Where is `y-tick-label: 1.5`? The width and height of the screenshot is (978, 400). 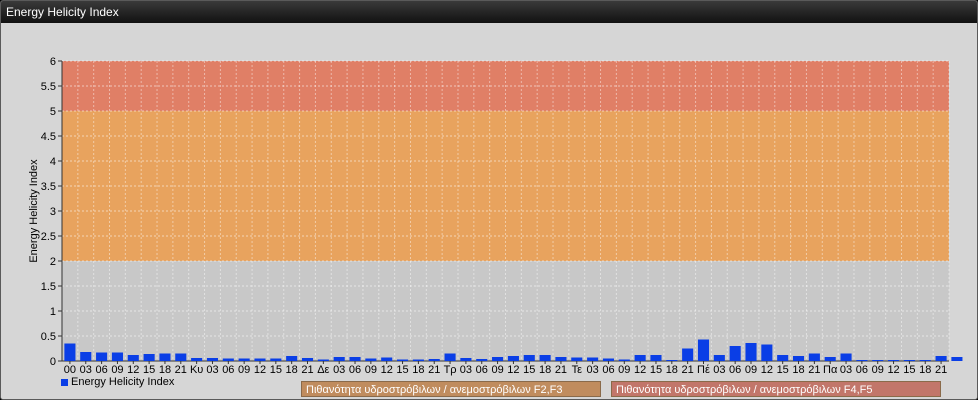
y-tick-label: 1.5 is located at coordinates (48, 287).